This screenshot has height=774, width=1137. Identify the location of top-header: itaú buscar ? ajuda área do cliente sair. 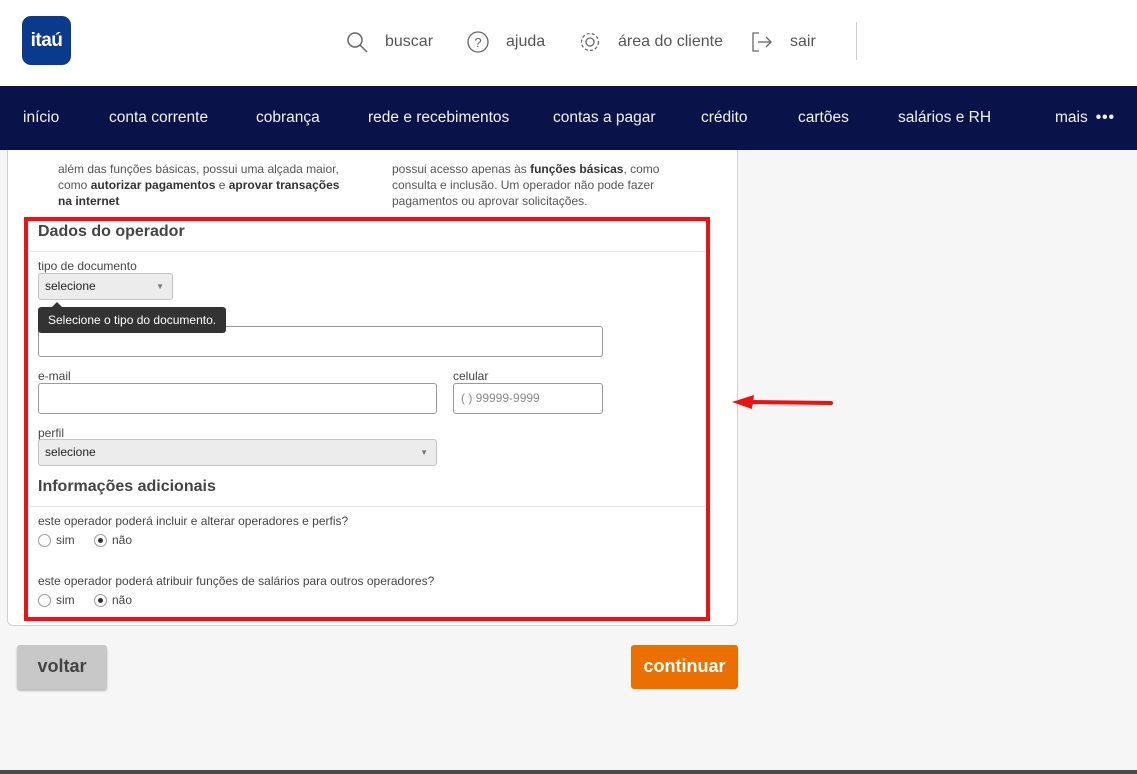
(568, 43).